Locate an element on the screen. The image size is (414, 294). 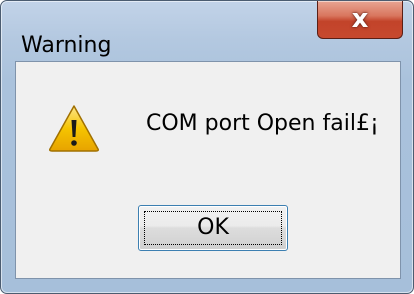
ok-button: OK is located at coordinates (213, 228).